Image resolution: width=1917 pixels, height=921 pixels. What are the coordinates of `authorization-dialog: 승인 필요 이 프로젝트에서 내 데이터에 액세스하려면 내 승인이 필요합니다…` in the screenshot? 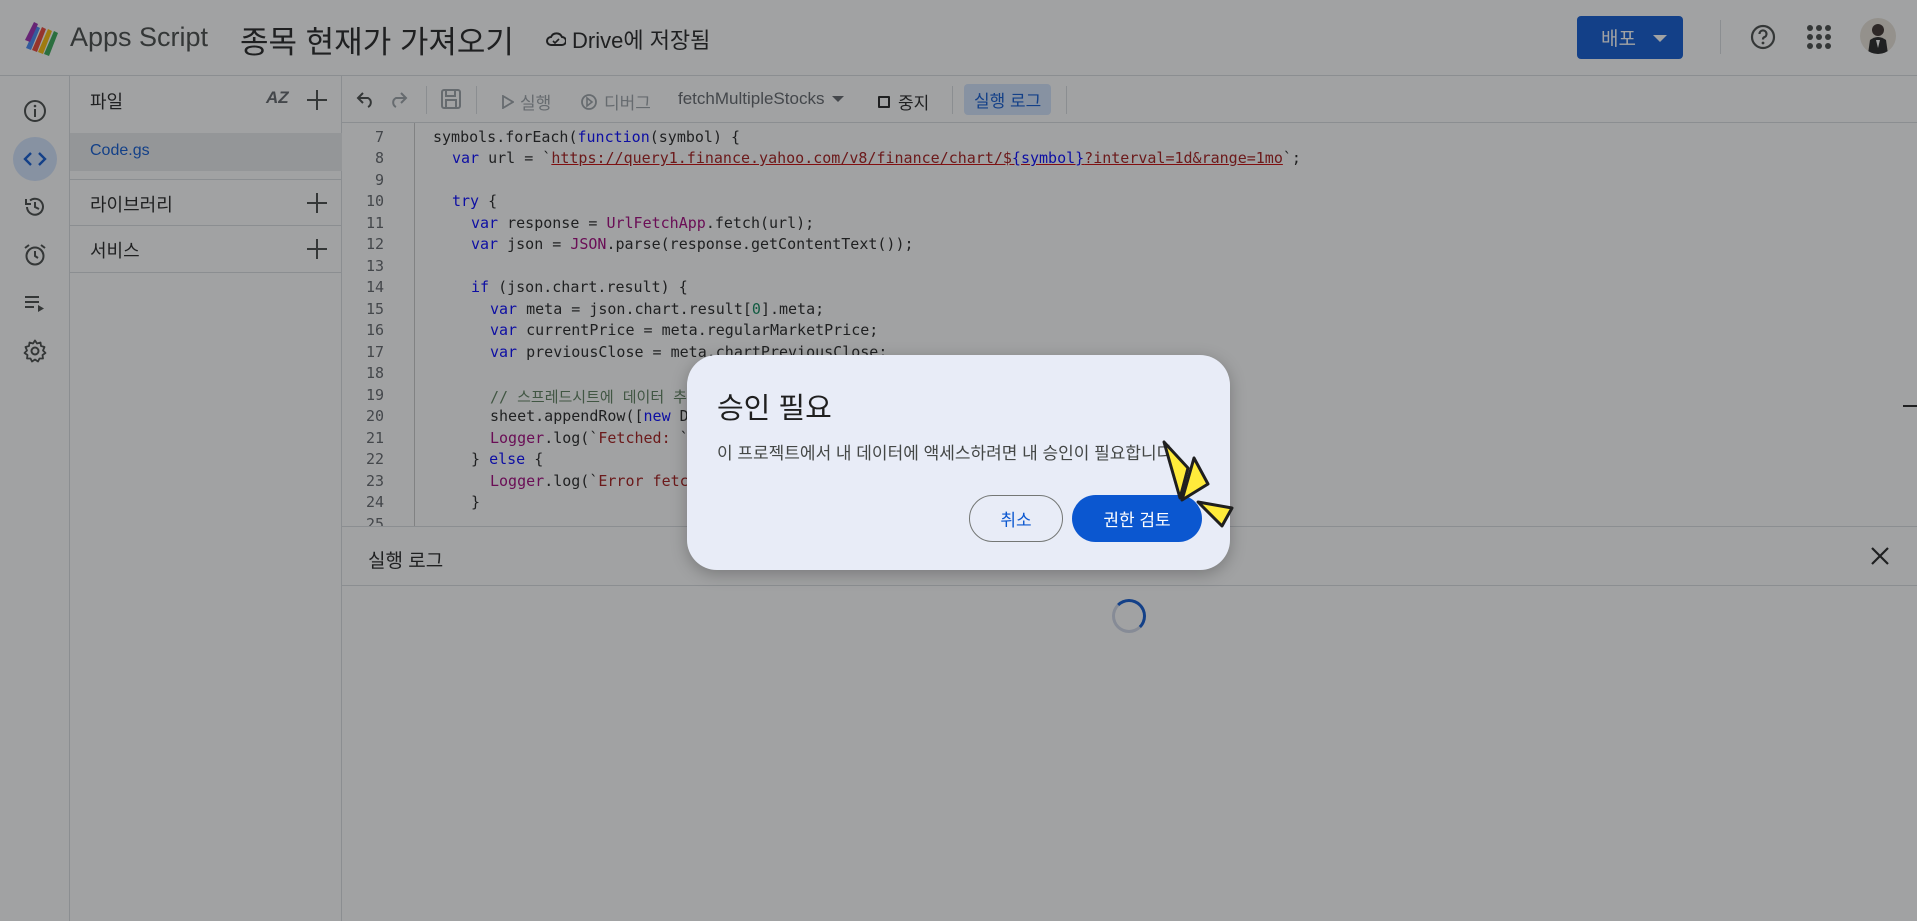 It's located at (958, 462).